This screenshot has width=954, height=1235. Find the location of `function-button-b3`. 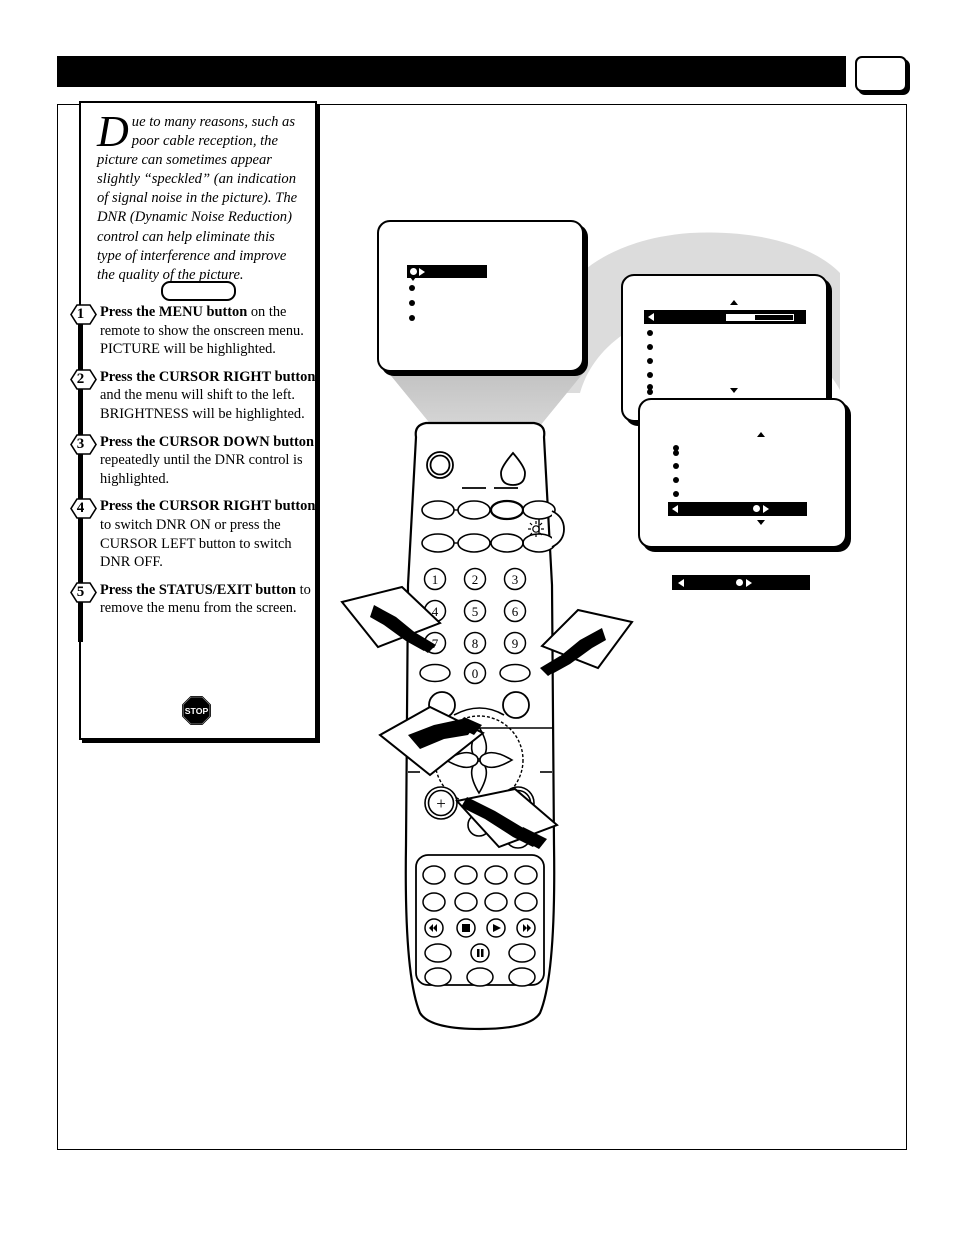

function-button-b3 is located at coordinates (507, 543).